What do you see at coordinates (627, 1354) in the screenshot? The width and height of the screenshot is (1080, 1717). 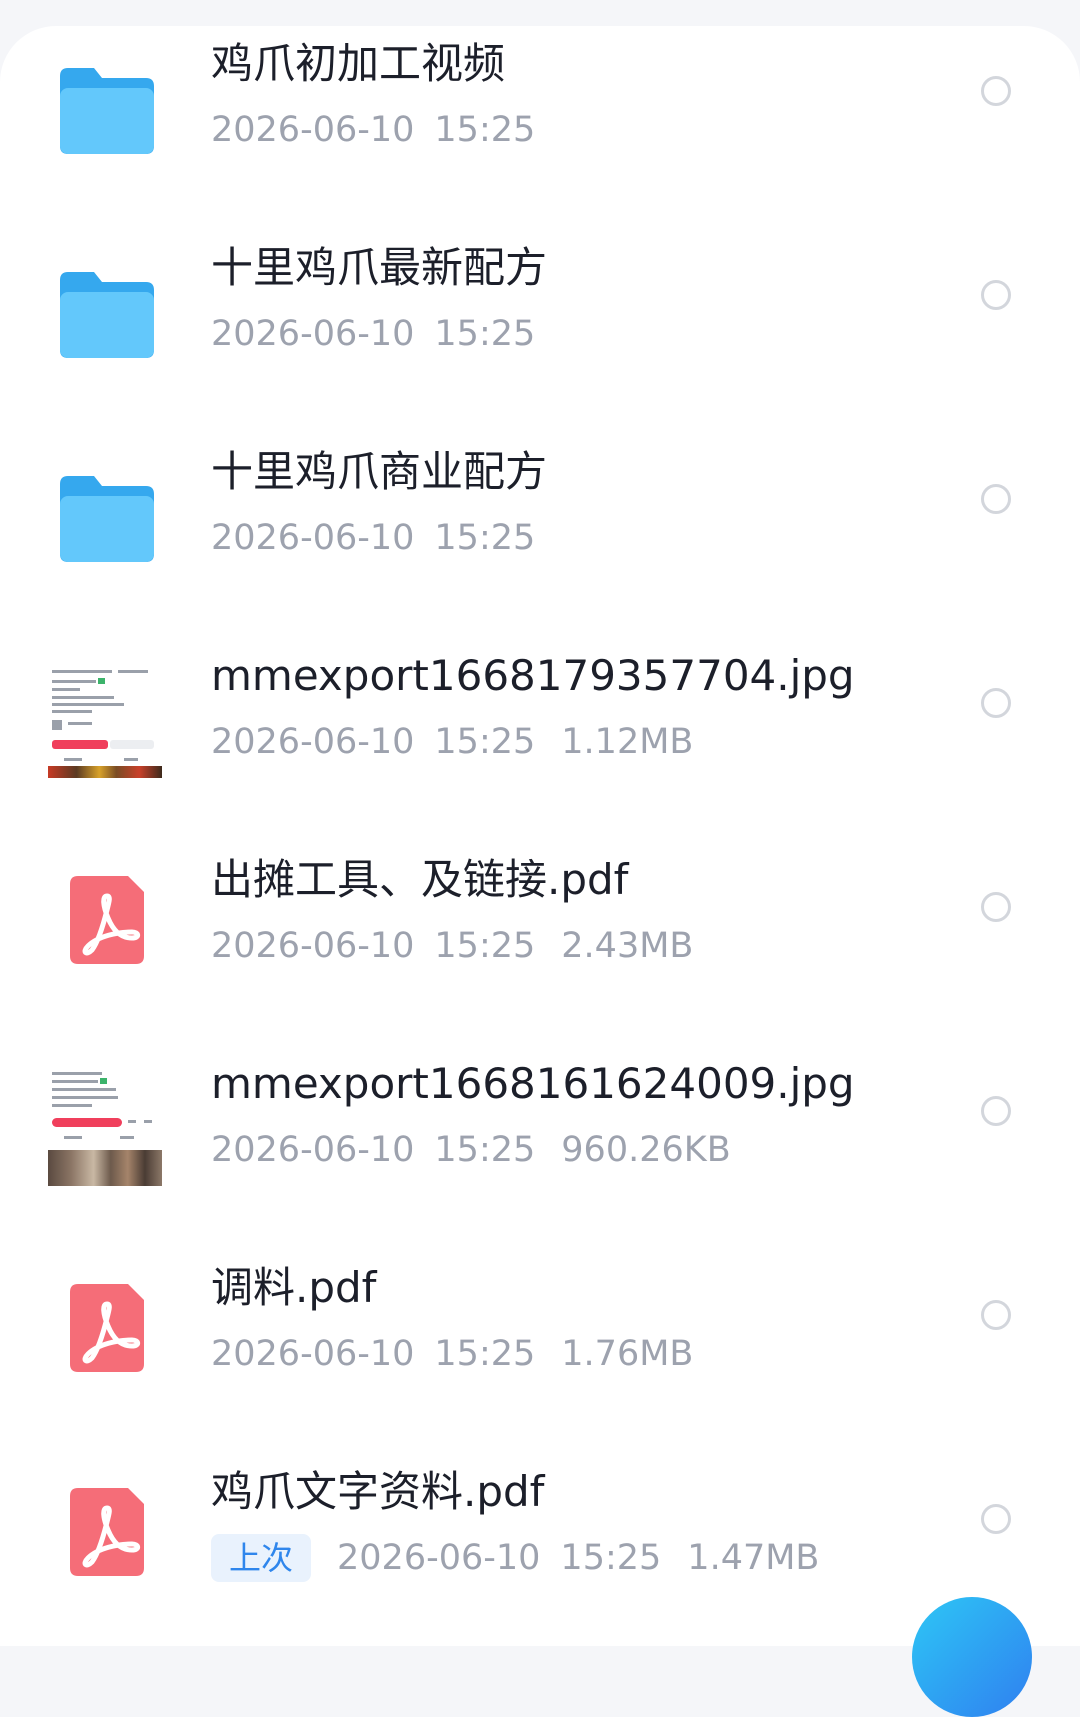 I see `file-size: 1.76MB` at bounding box center [627, 1354].